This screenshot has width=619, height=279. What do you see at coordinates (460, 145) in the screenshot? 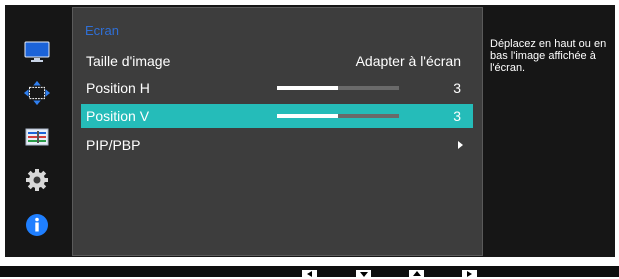
I see `chevron-right-icon` at bounding box center [460, 145].